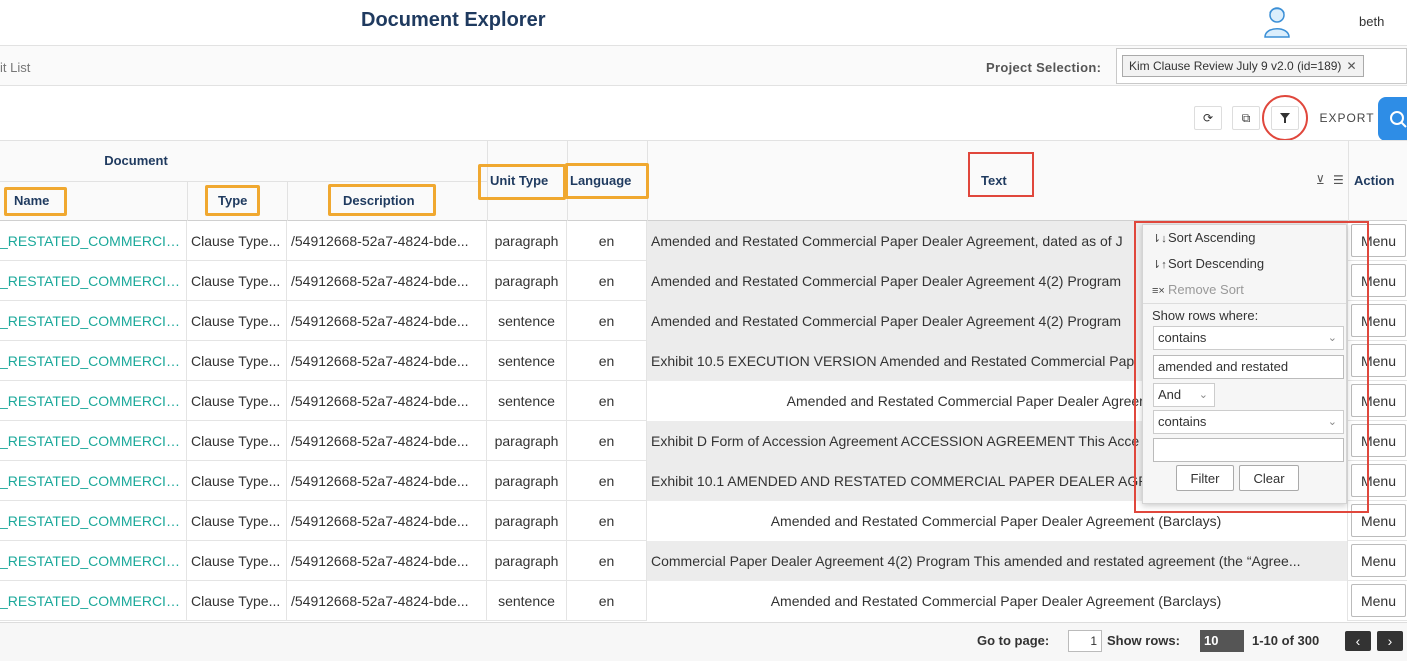 The width and height of the screenshot is (1407, 661). I want to click on filter-operator-2-select: contains ⌄, so click(1248, 422).